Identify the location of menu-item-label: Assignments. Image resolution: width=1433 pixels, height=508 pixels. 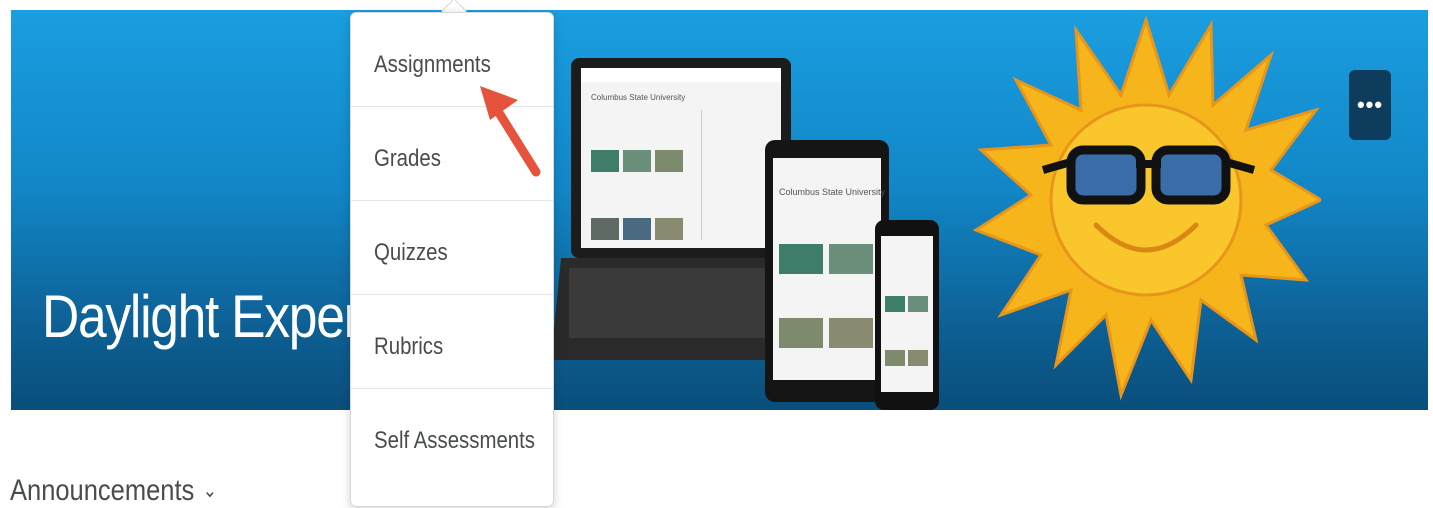
(432, 64).